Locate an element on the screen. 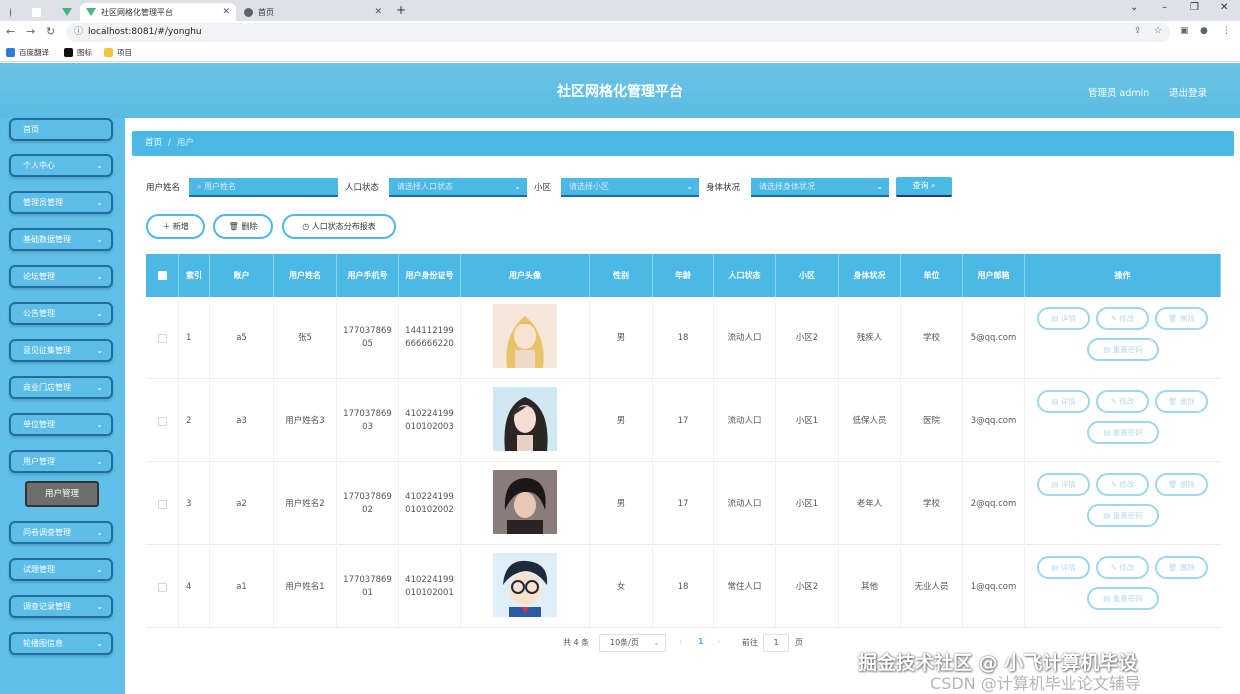 The height and width of the screenshot is (694, 1240). next-page-icon: › is located at coordinates (718, 641).